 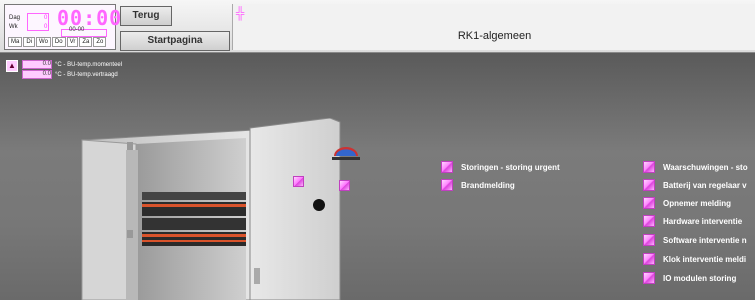 I want to click on alarm-item: Storingen - storing urgent, so click(x=500, y=167).